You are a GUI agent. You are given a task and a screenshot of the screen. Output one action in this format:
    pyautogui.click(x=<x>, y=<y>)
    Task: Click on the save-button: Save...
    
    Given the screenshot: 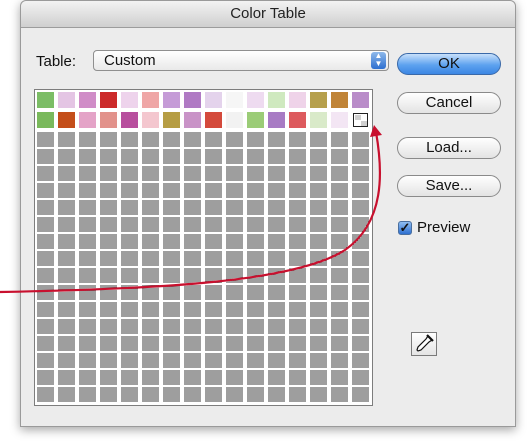 What is the action you would take?
    pyautogui.click(x=449, y=186)
    